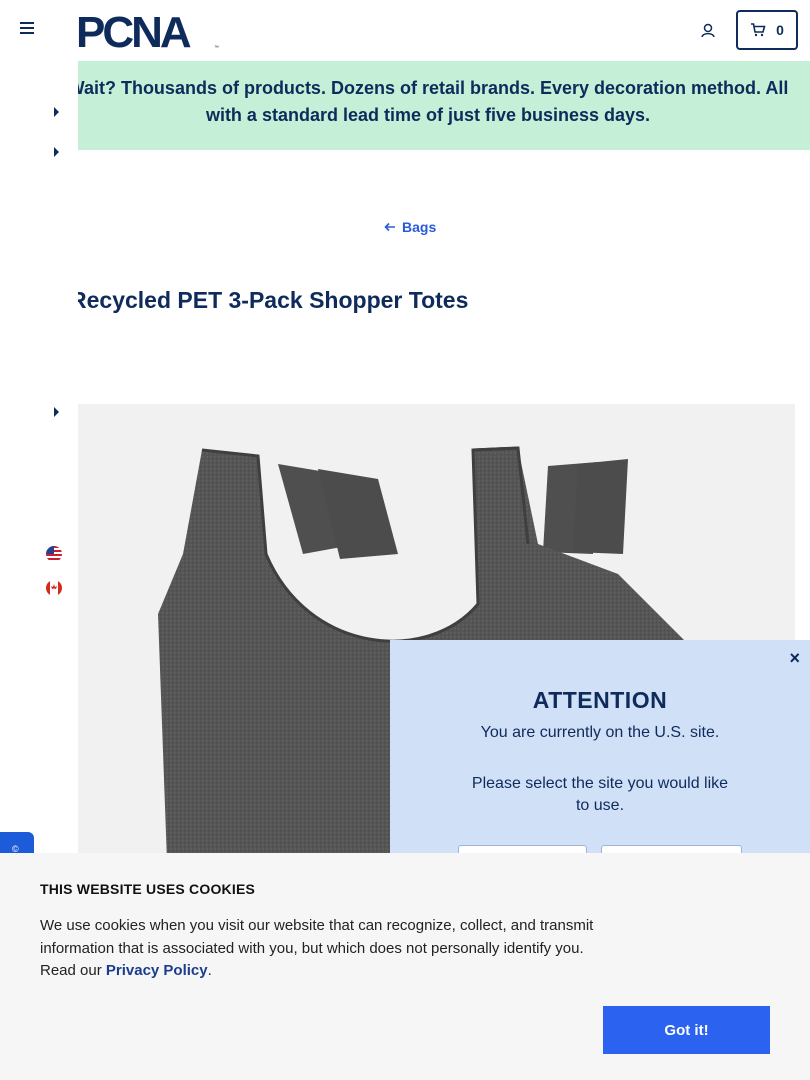  Describe the element at coordinates (209, 970) in the screenshot. I see `cookie-text-end: .` at that location.